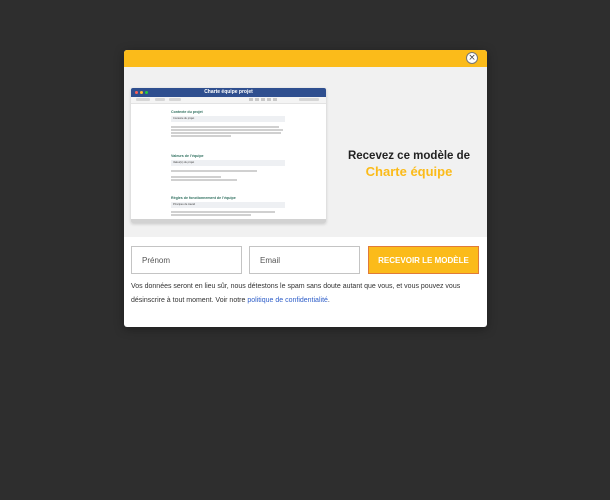  Describe the element at coordinates (228, 119) in the screenshot. I see `preview-field: Contexte du projet` at that location.